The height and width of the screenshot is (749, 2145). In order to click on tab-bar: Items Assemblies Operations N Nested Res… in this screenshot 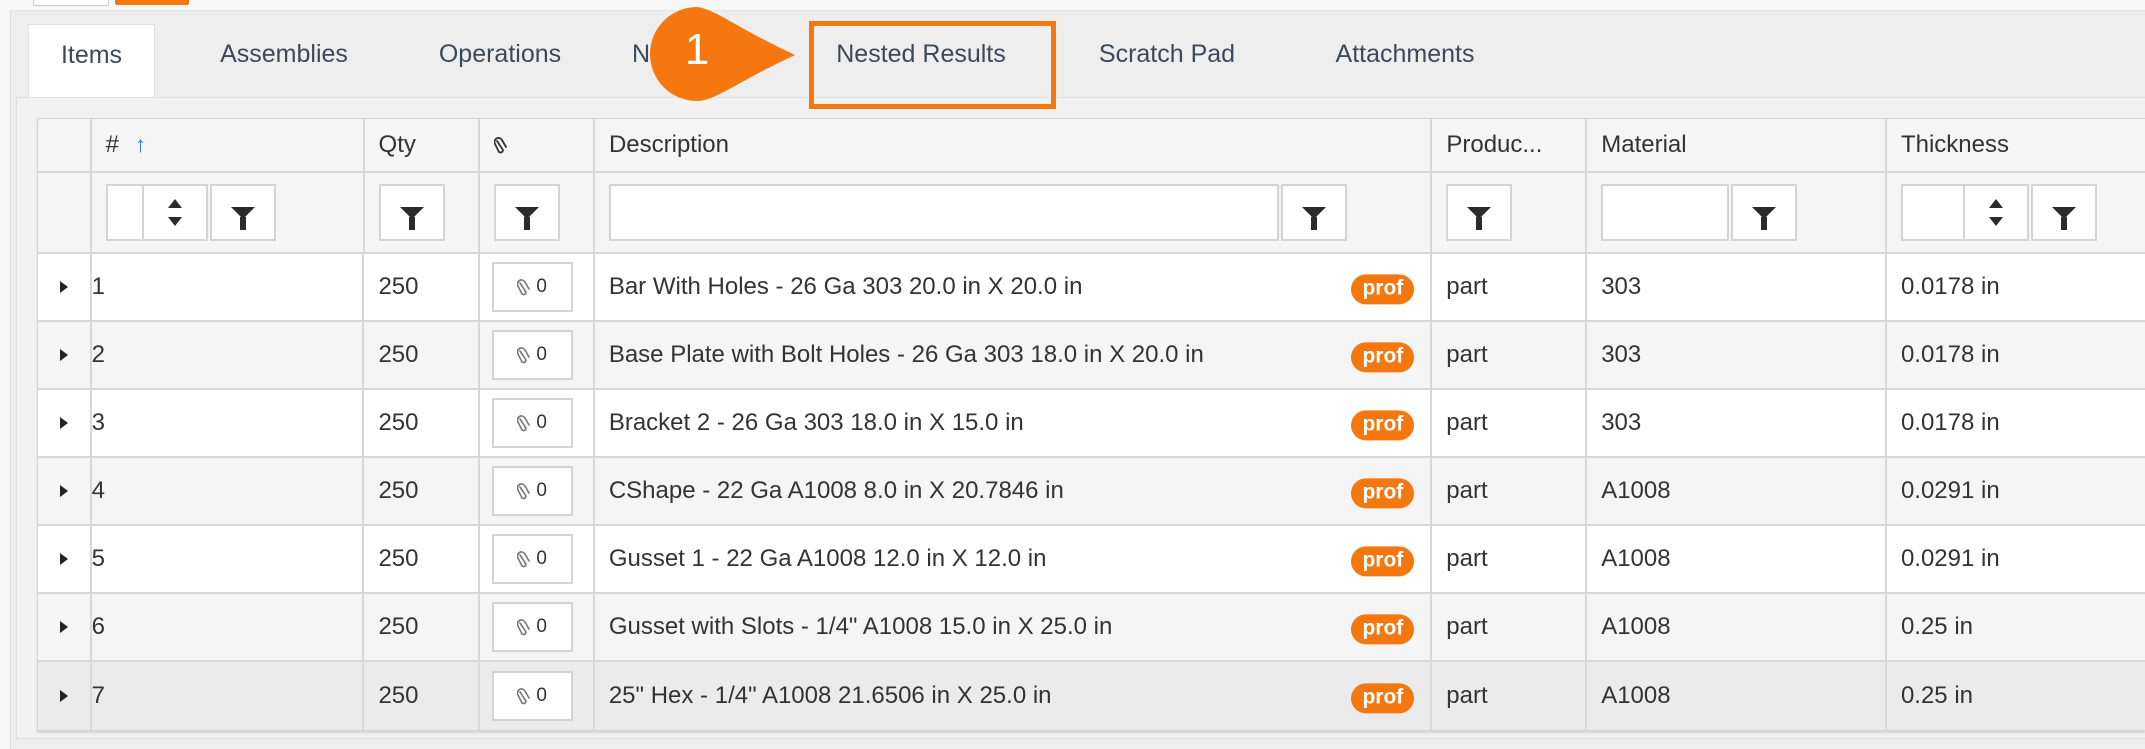, I will do `click(1078, 55)`.